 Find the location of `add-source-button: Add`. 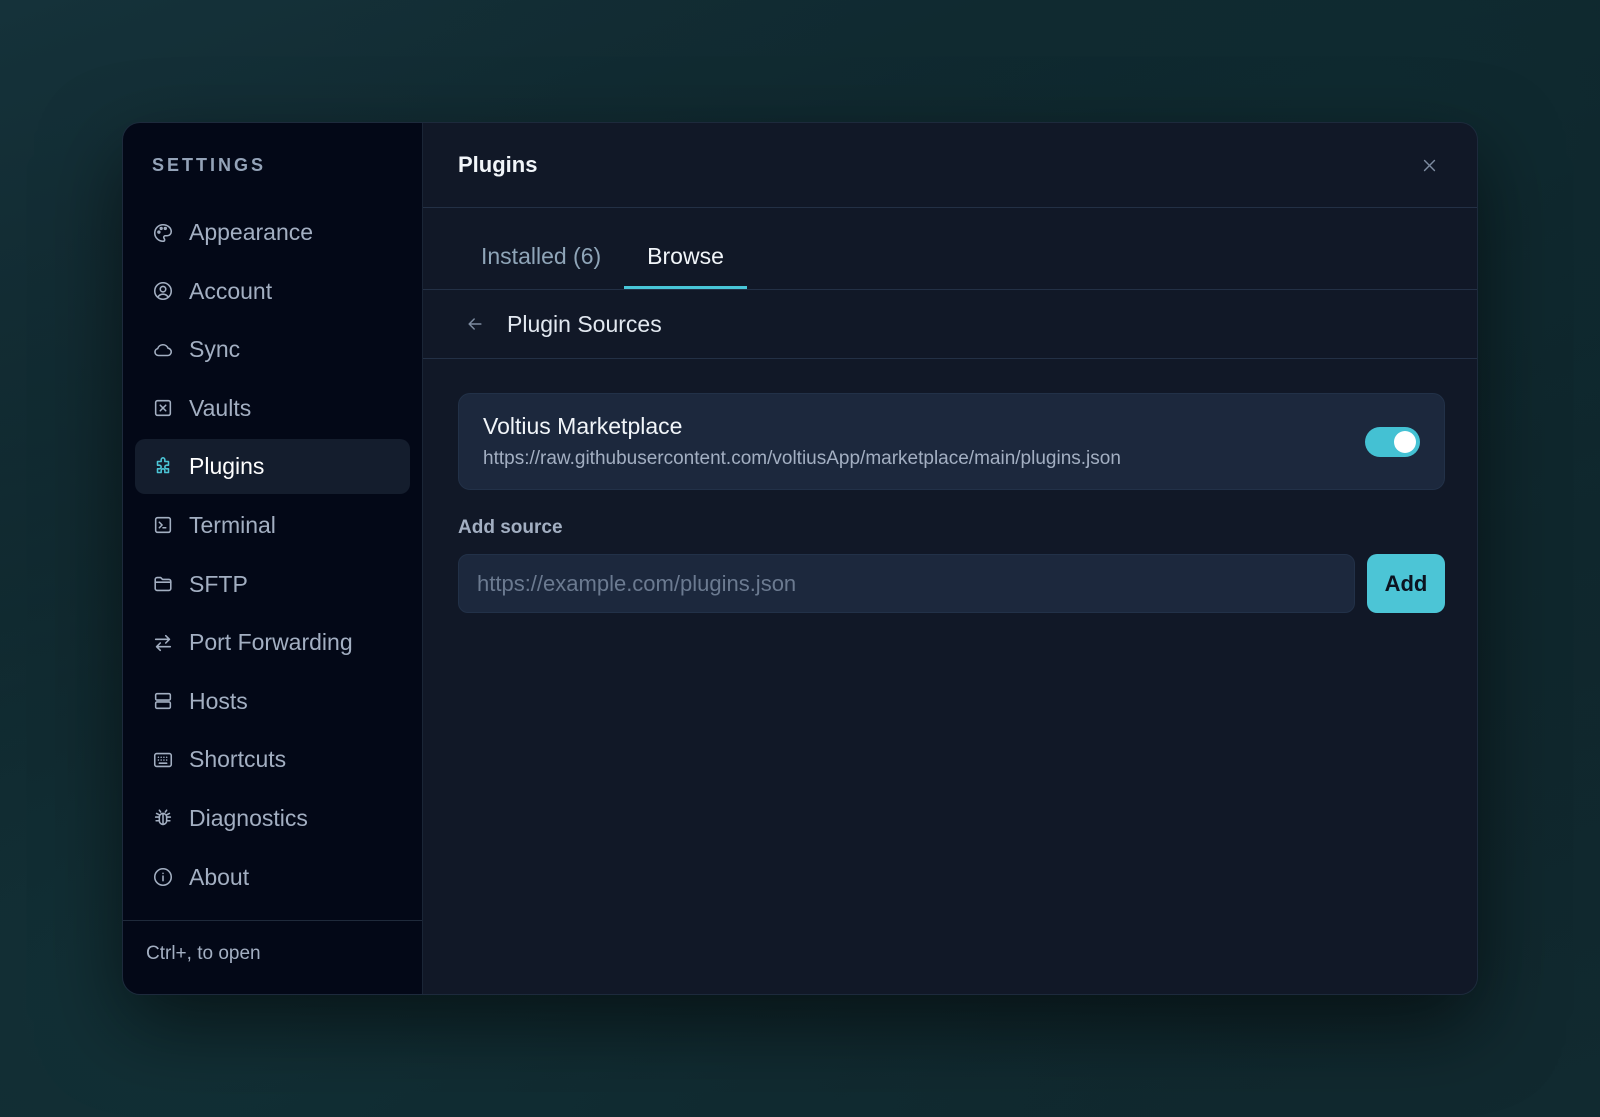

add-source-button: Add is located at coordinates (1406, 583).